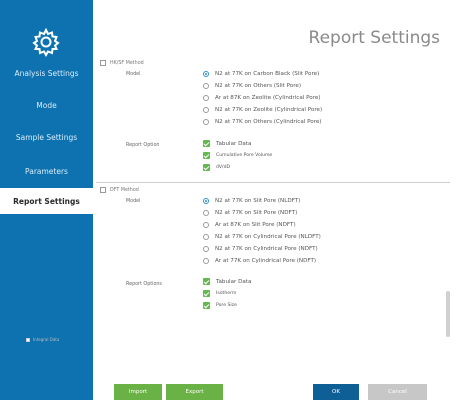 This screenshot has width=456, height=400. What do you see at coordinates (267, 74) in the screenshot?
I see `option-label: N2 at 77K on Carbon Black (Slit Pore)` at bounding box center [267, 74].